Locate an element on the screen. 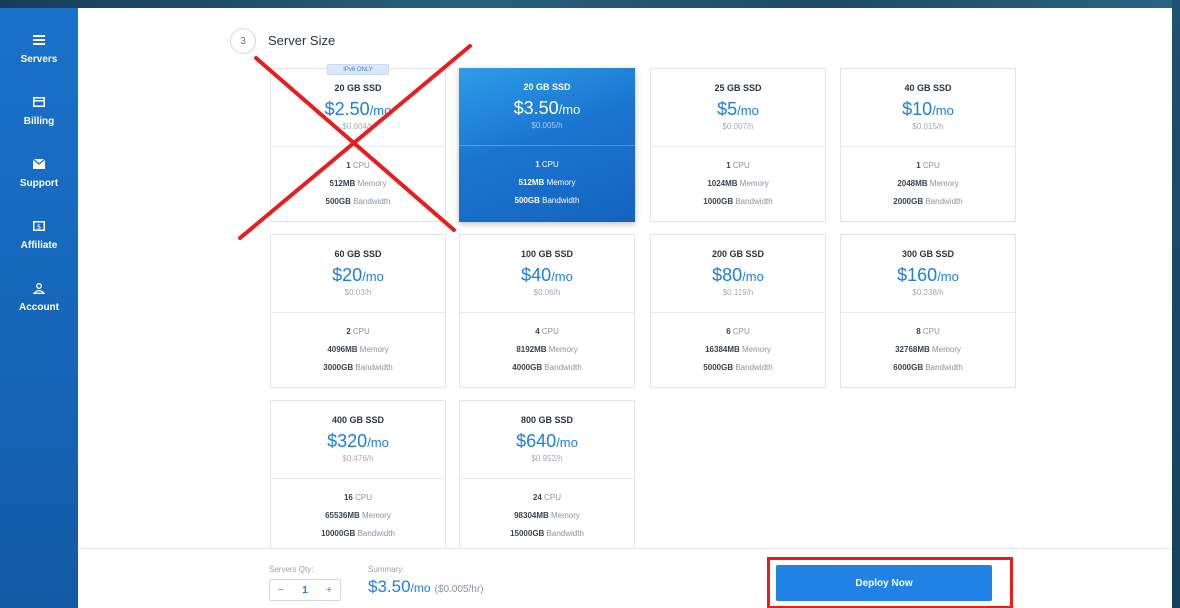  sidebar-item-account: Account is located at coordinates (39, 304).